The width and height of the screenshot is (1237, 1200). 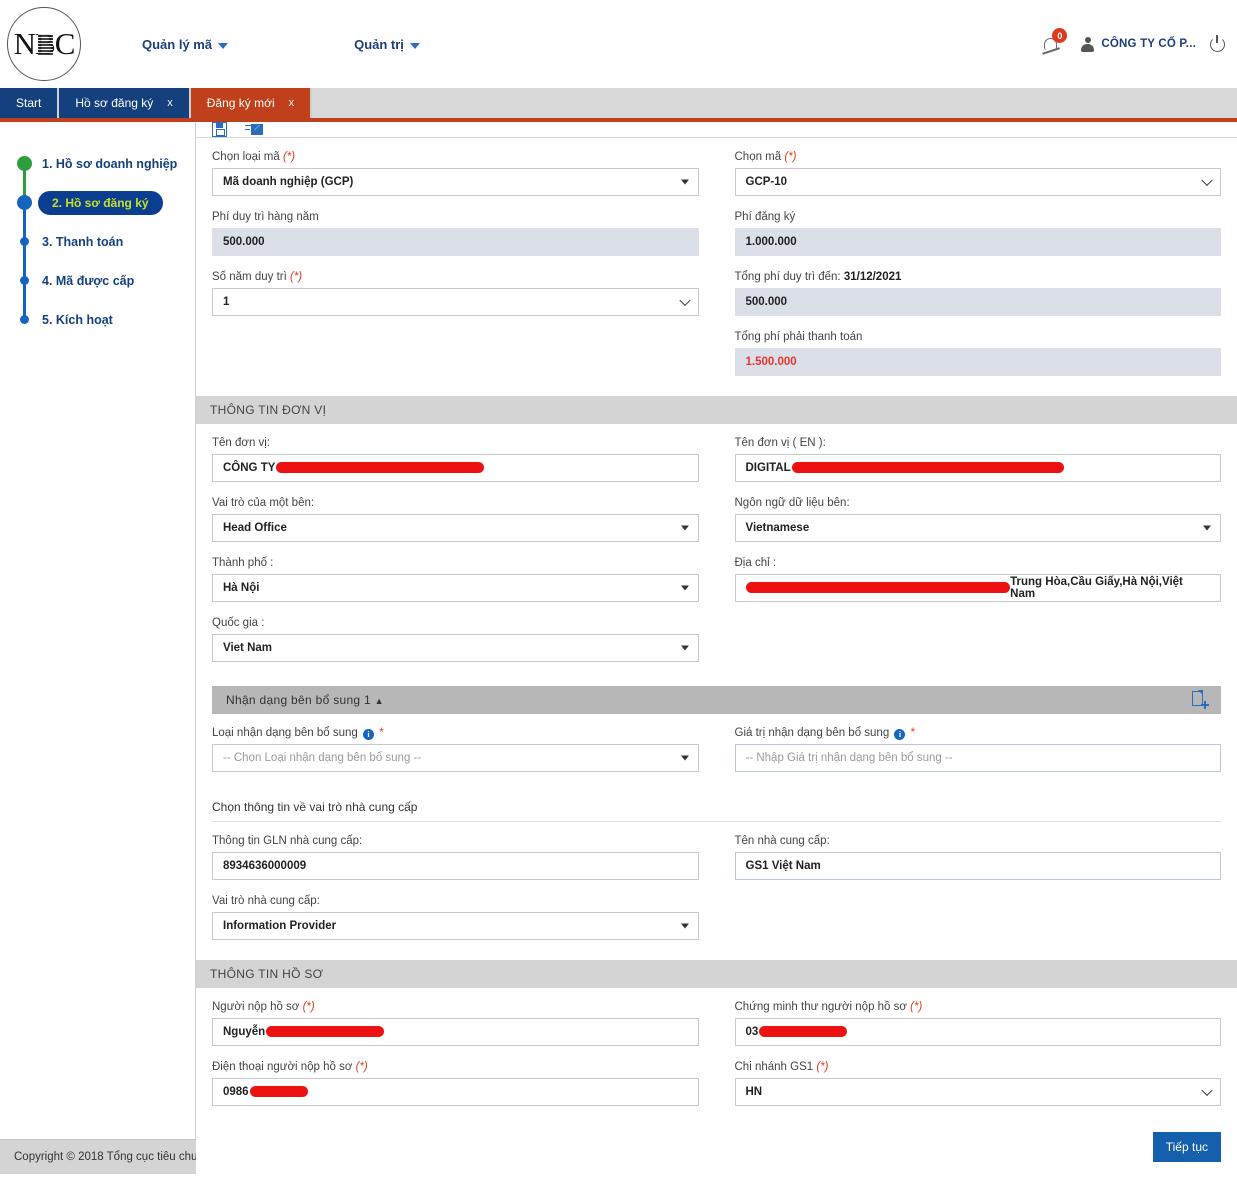 What do you see at coordinates (787, 277) in the screenshot?
I see `label-text: Tổng phí duy trì đến:` at bounding box center [787, 277].